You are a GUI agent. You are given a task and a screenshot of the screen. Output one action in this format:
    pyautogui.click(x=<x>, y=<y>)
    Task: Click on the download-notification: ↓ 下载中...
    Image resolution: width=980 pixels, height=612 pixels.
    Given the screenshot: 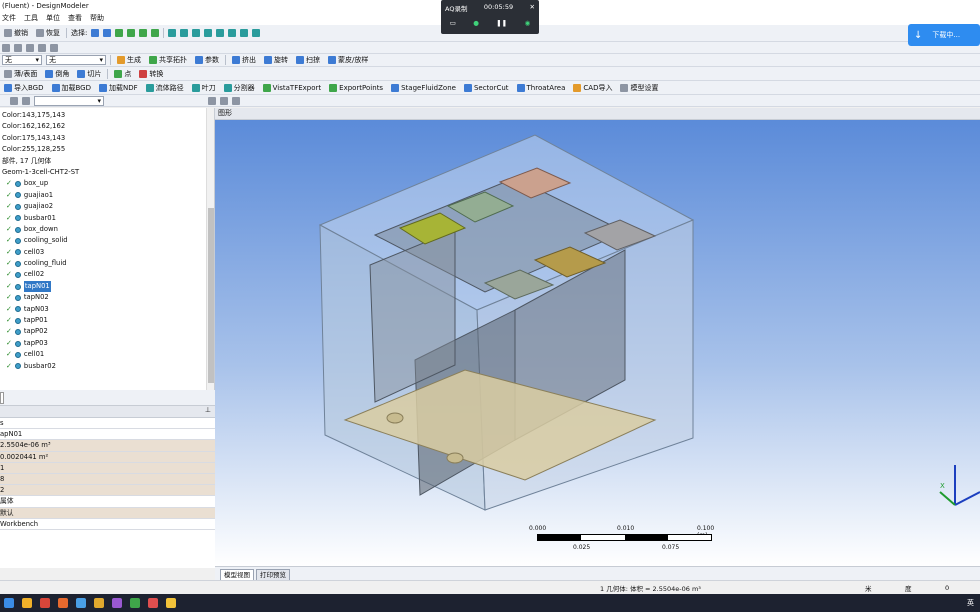 What is the action you would take?
    pyautogui.click(x=944, y=35)
    